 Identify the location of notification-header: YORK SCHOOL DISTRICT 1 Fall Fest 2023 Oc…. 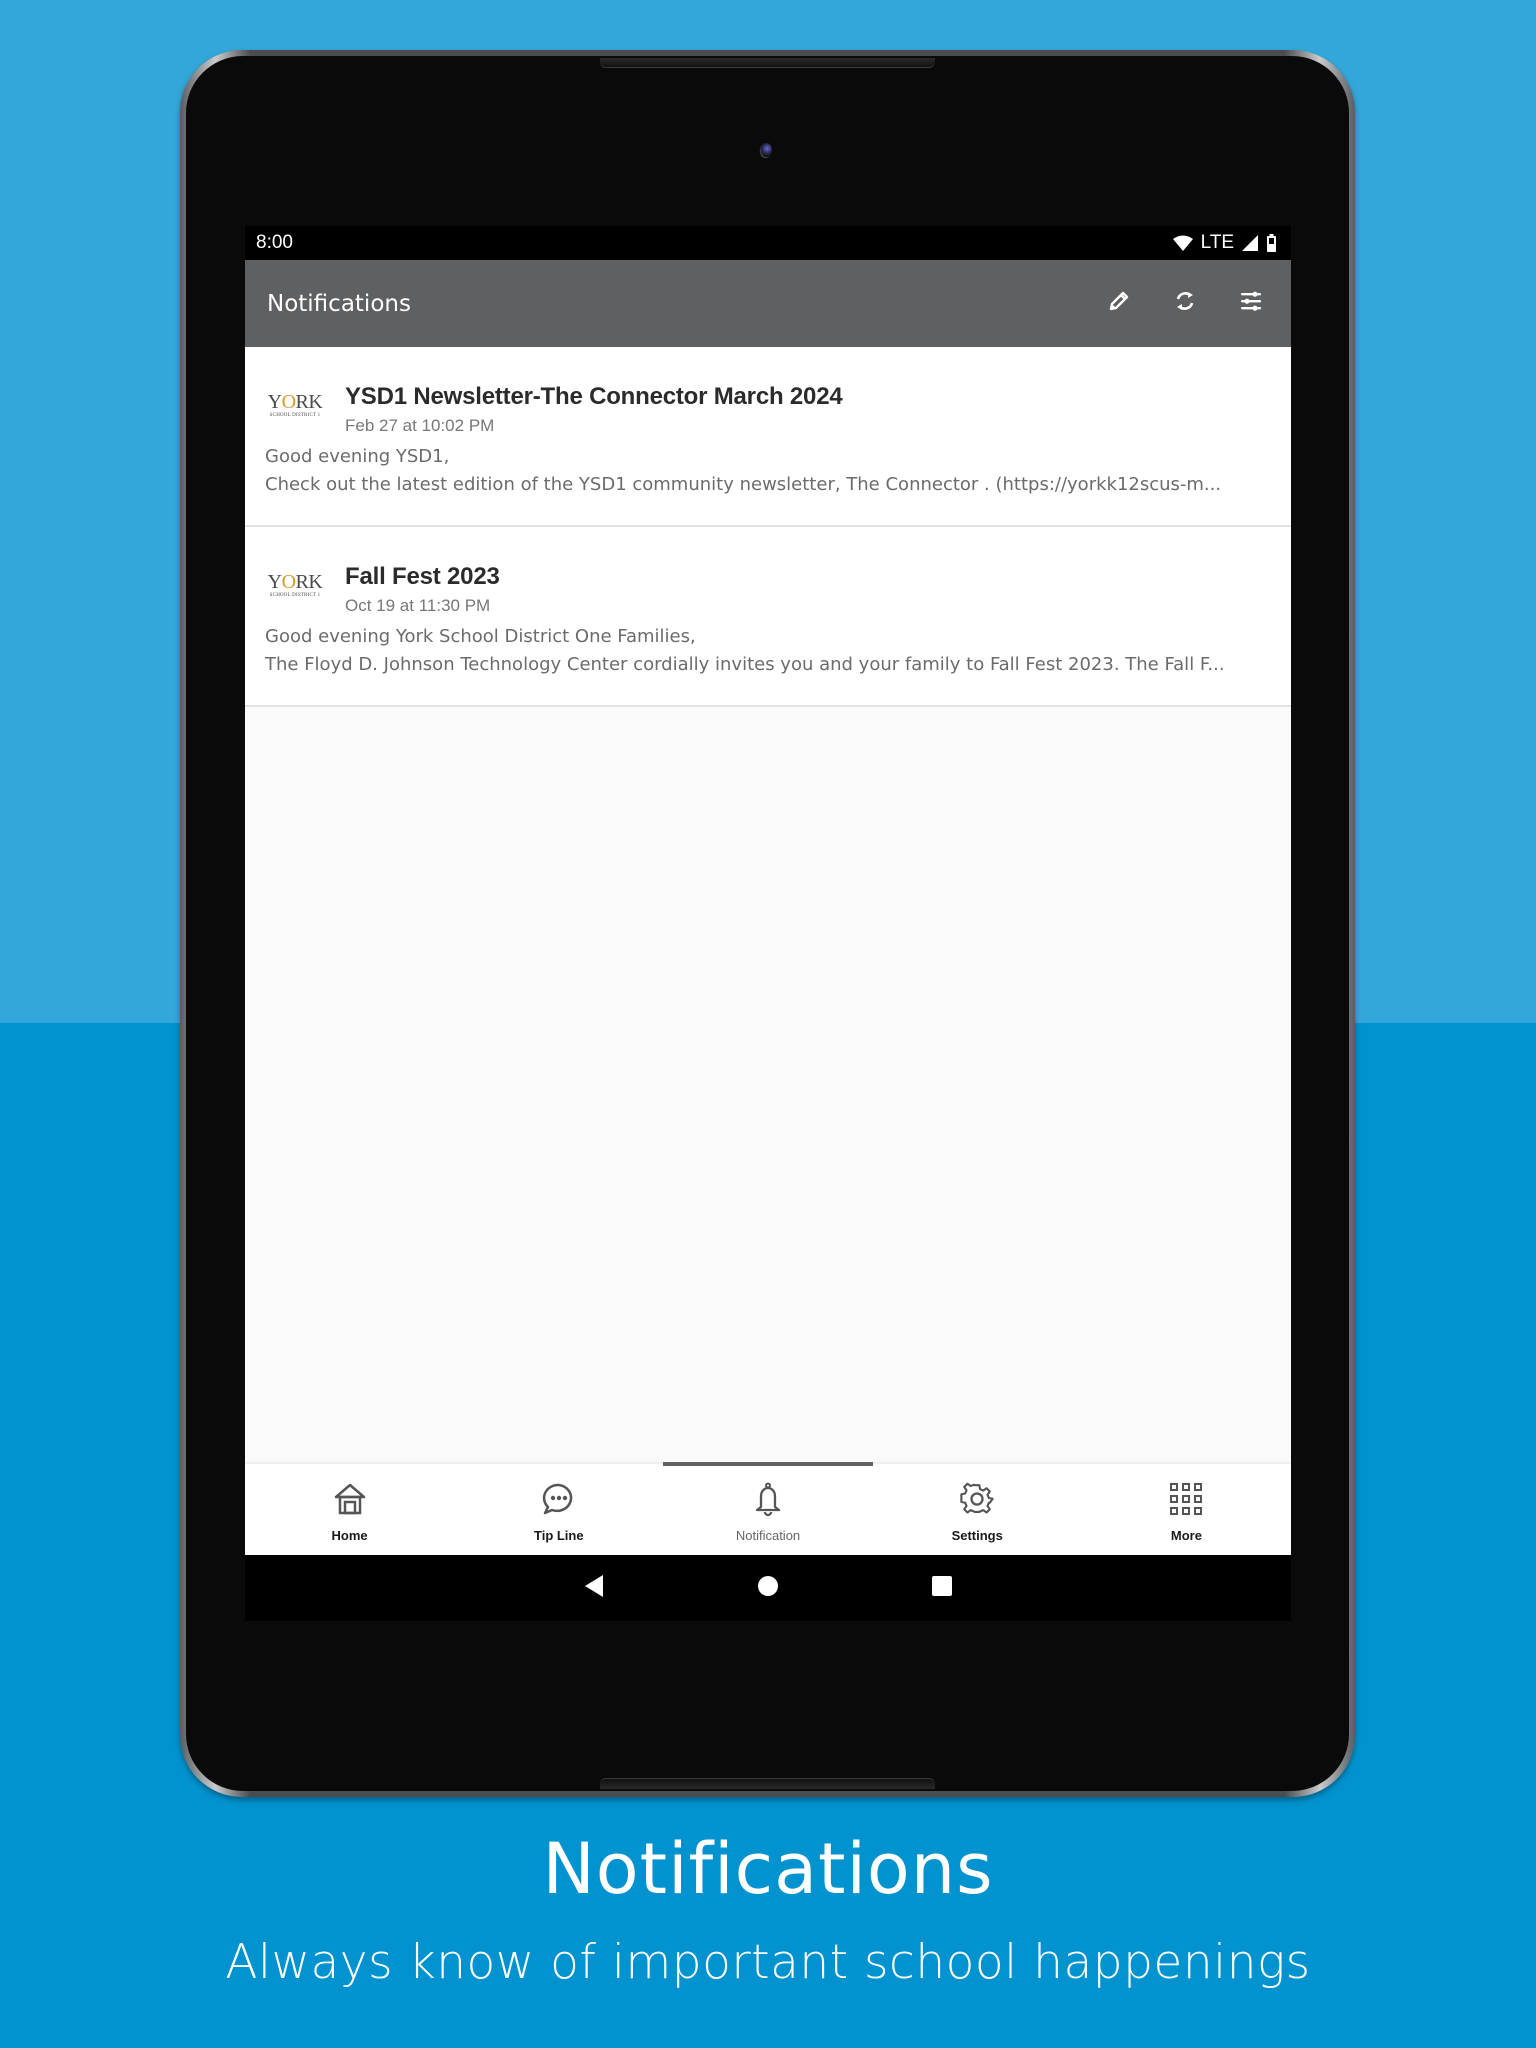
(768, 589).